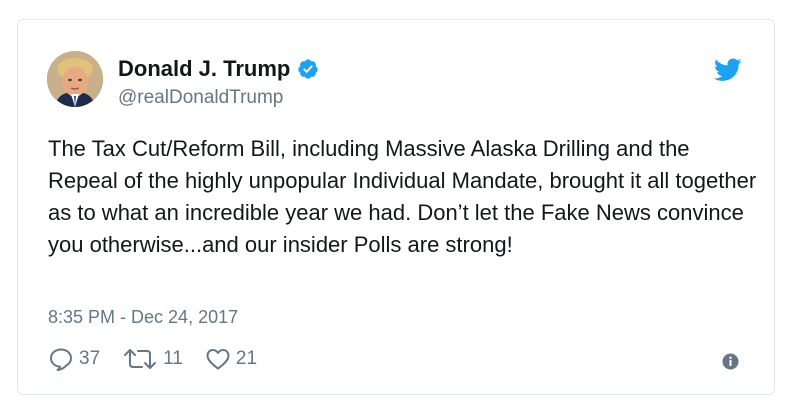  Describe the element at coordinates (173, 358) in the screenshot. I see `retweet-count: 11` at that location.